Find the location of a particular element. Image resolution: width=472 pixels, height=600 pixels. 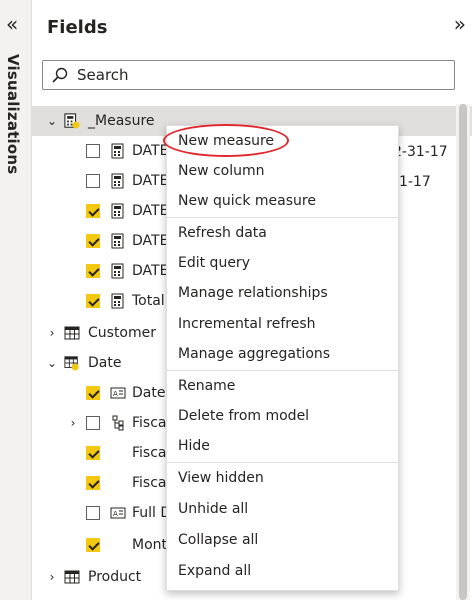

annotation-ring is located at coordinates (226, 140).